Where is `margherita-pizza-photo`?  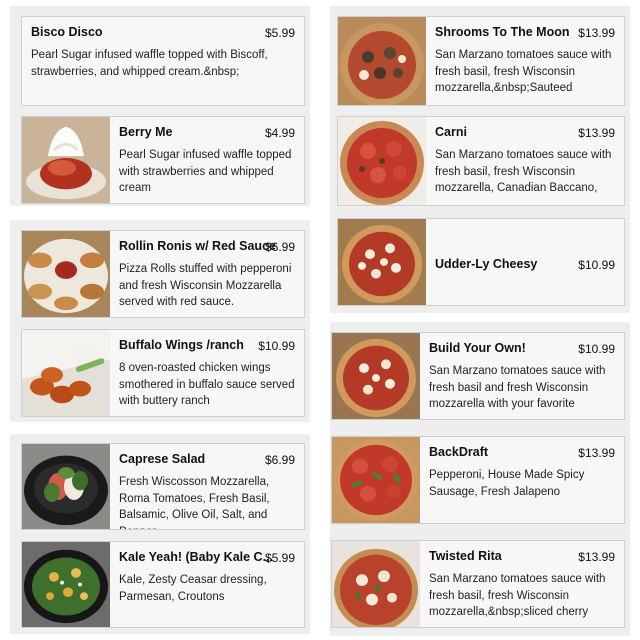
margherita-pizza-photo is located at coordinates (376, 584).